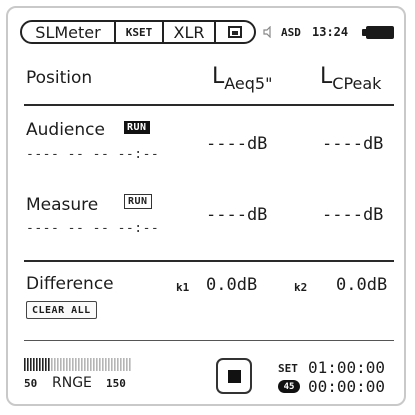 The height and width of the screenshot is (415, 415). What do you see at coordinates (326, 76) in the screenshot?
I see `col-lcpeak-l: L` at bounding box center [326, 76].